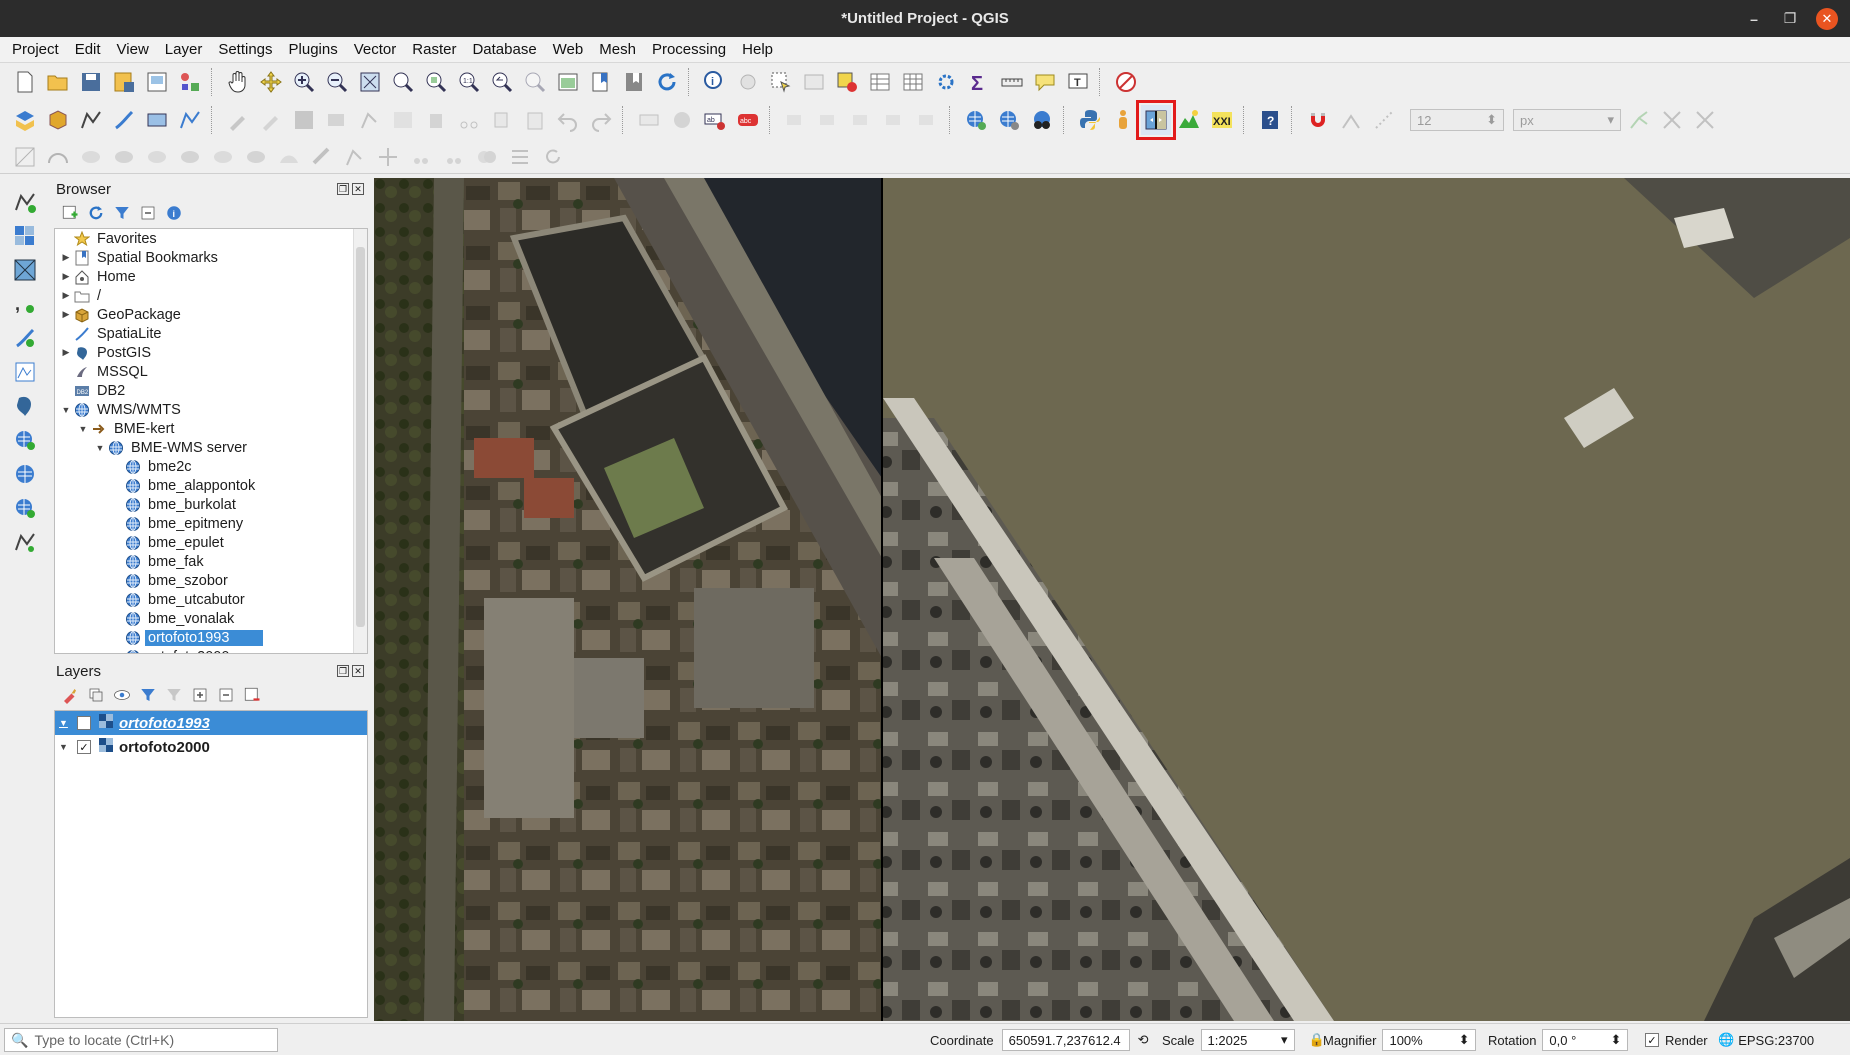 The image size is (1850, 1055). I want to click on map-tips-icon, so click(1045, 82).